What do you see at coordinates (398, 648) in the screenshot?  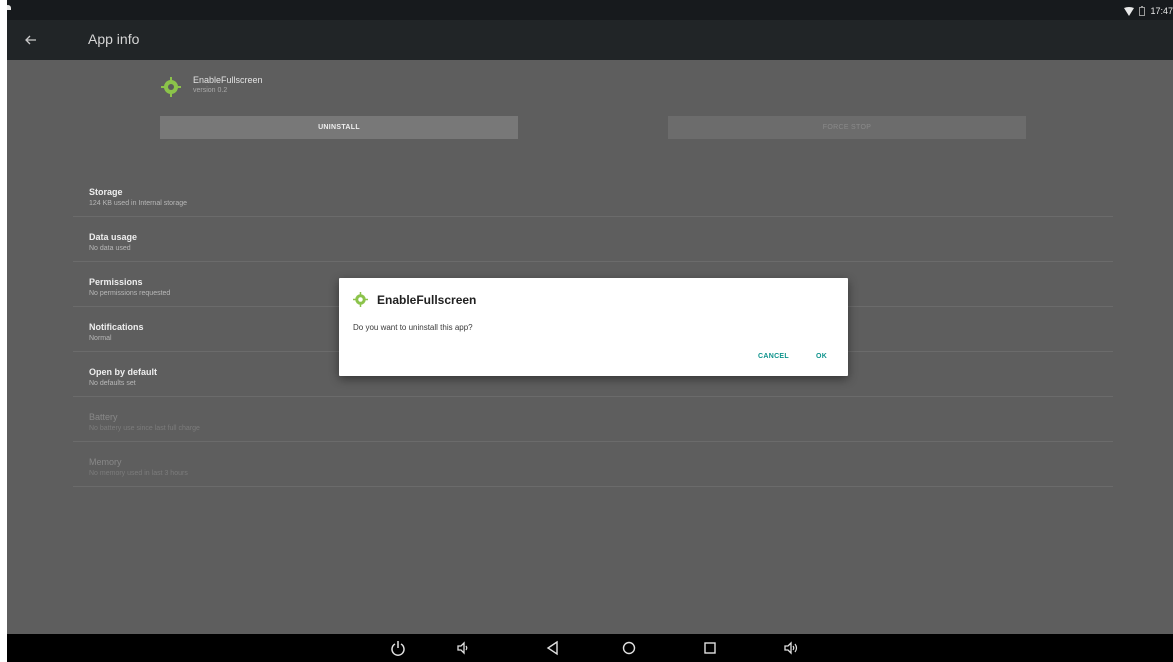 I see `power-icon` at bounding box center [398, 648].